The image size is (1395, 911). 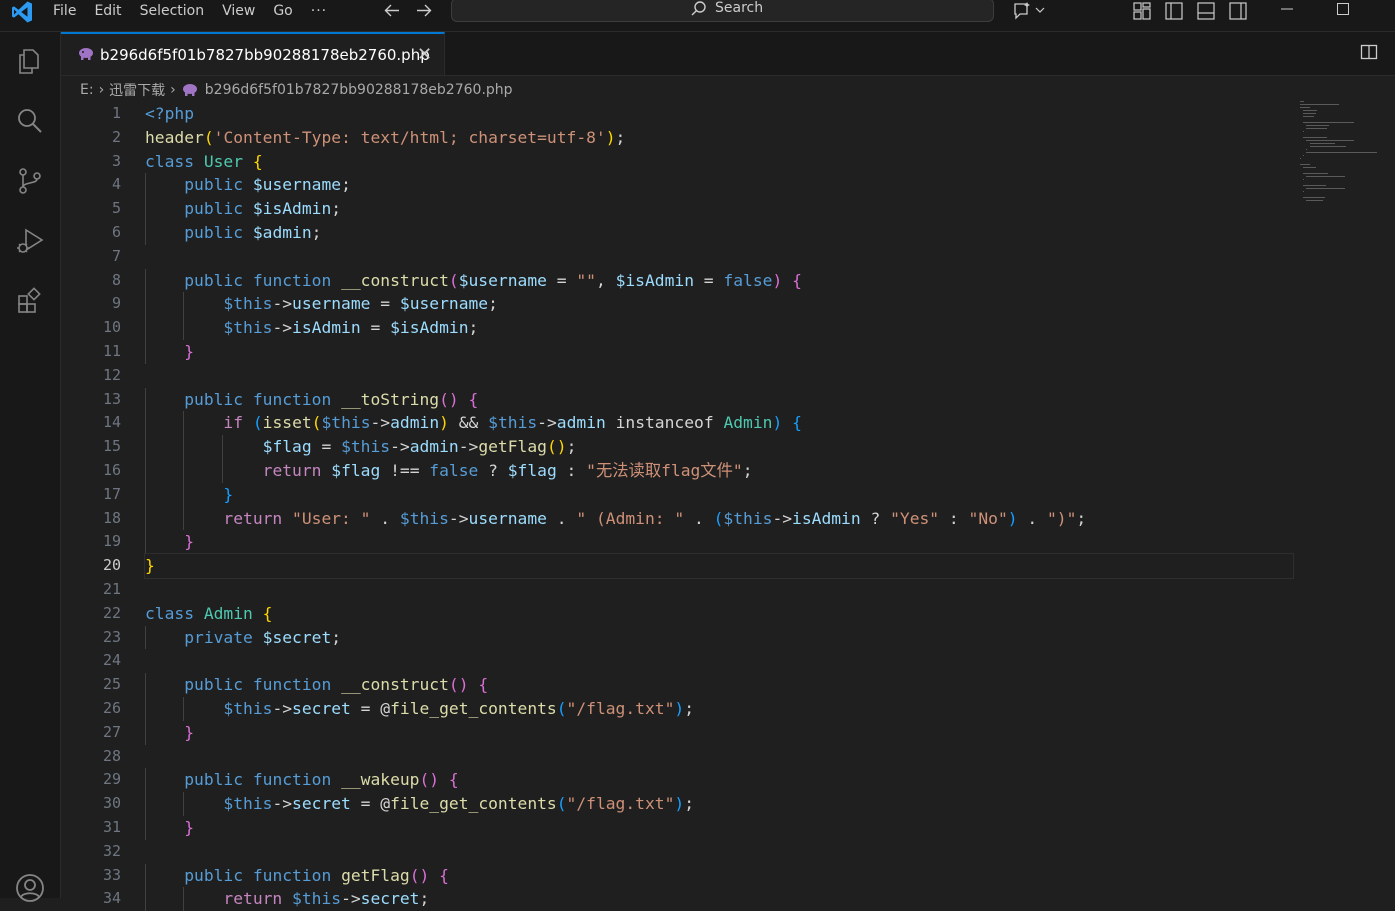 What do you see at coordinates (1031, 11) in the screenshot?
I see `copilot-chat-icon` at bounding box center [1031, 11].